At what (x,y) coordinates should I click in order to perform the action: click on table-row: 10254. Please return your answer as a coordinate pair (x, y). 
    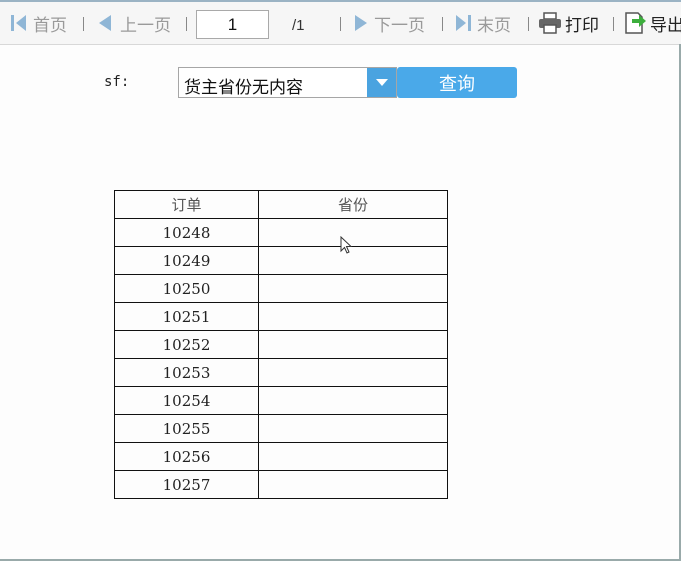
    Looking at the image, I should click on (281, 400).